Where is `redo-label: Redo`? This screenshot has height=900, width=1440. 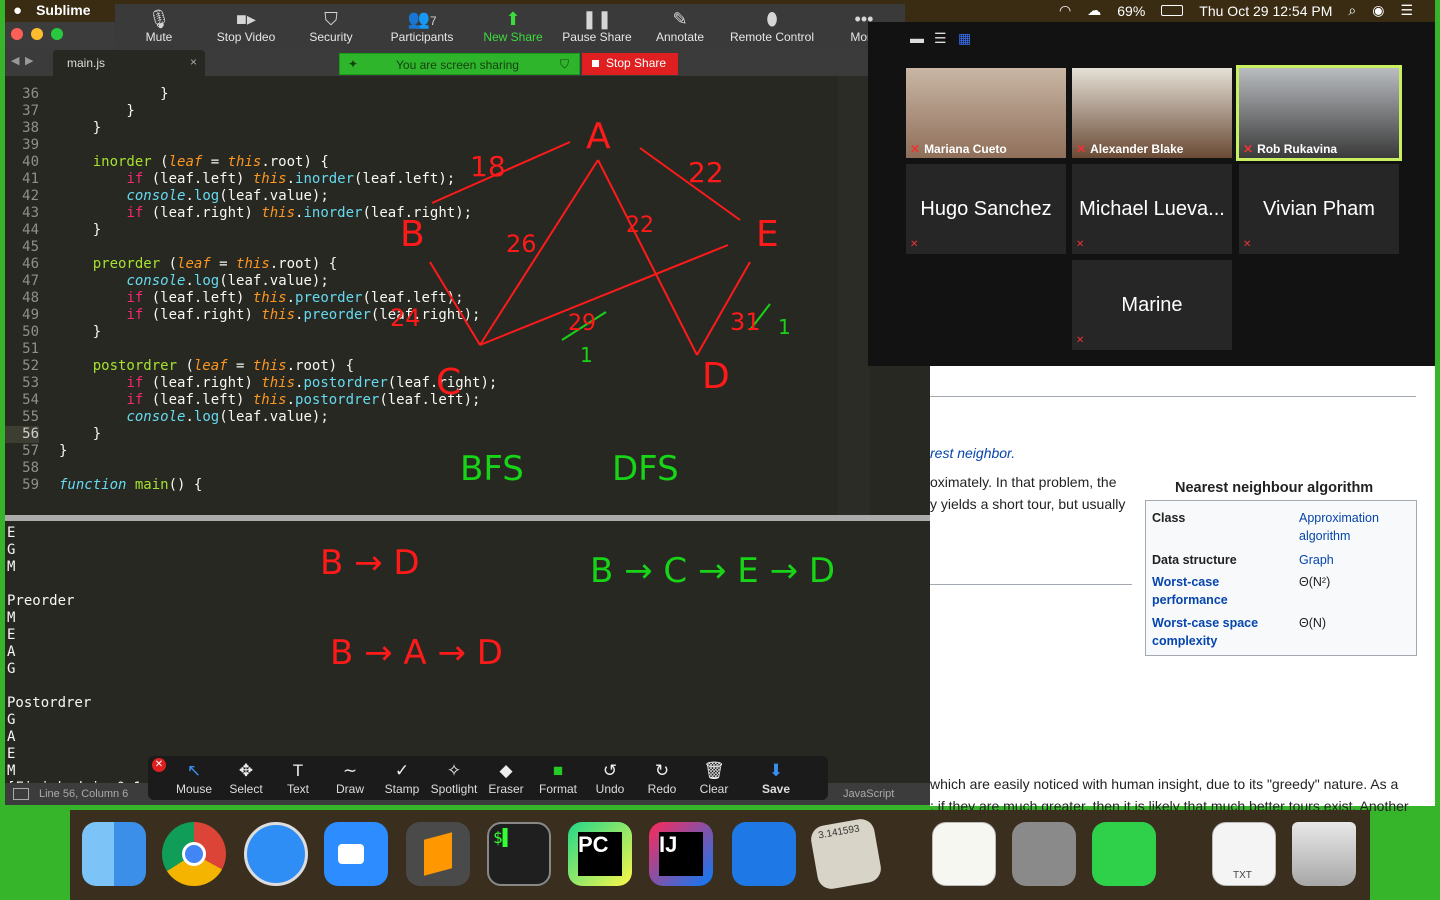 redo-label: Redo is located at coordinates (662, 789).